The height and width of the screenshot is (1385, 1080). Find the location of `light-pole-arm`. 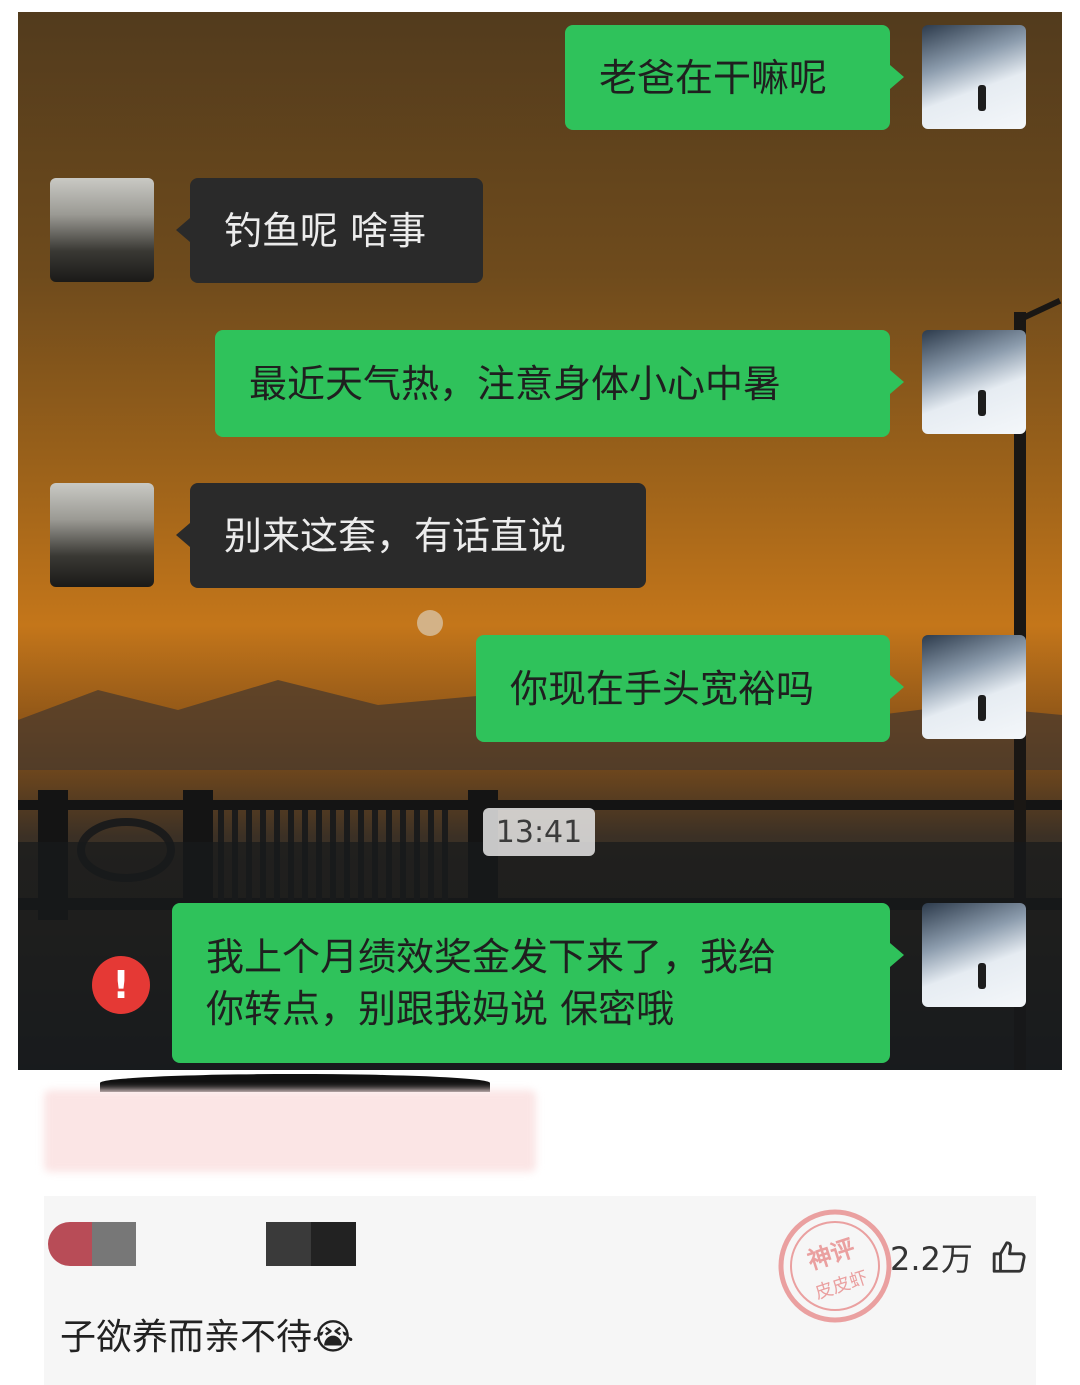

light-pole-arm is located at coordinates (1040, 310).